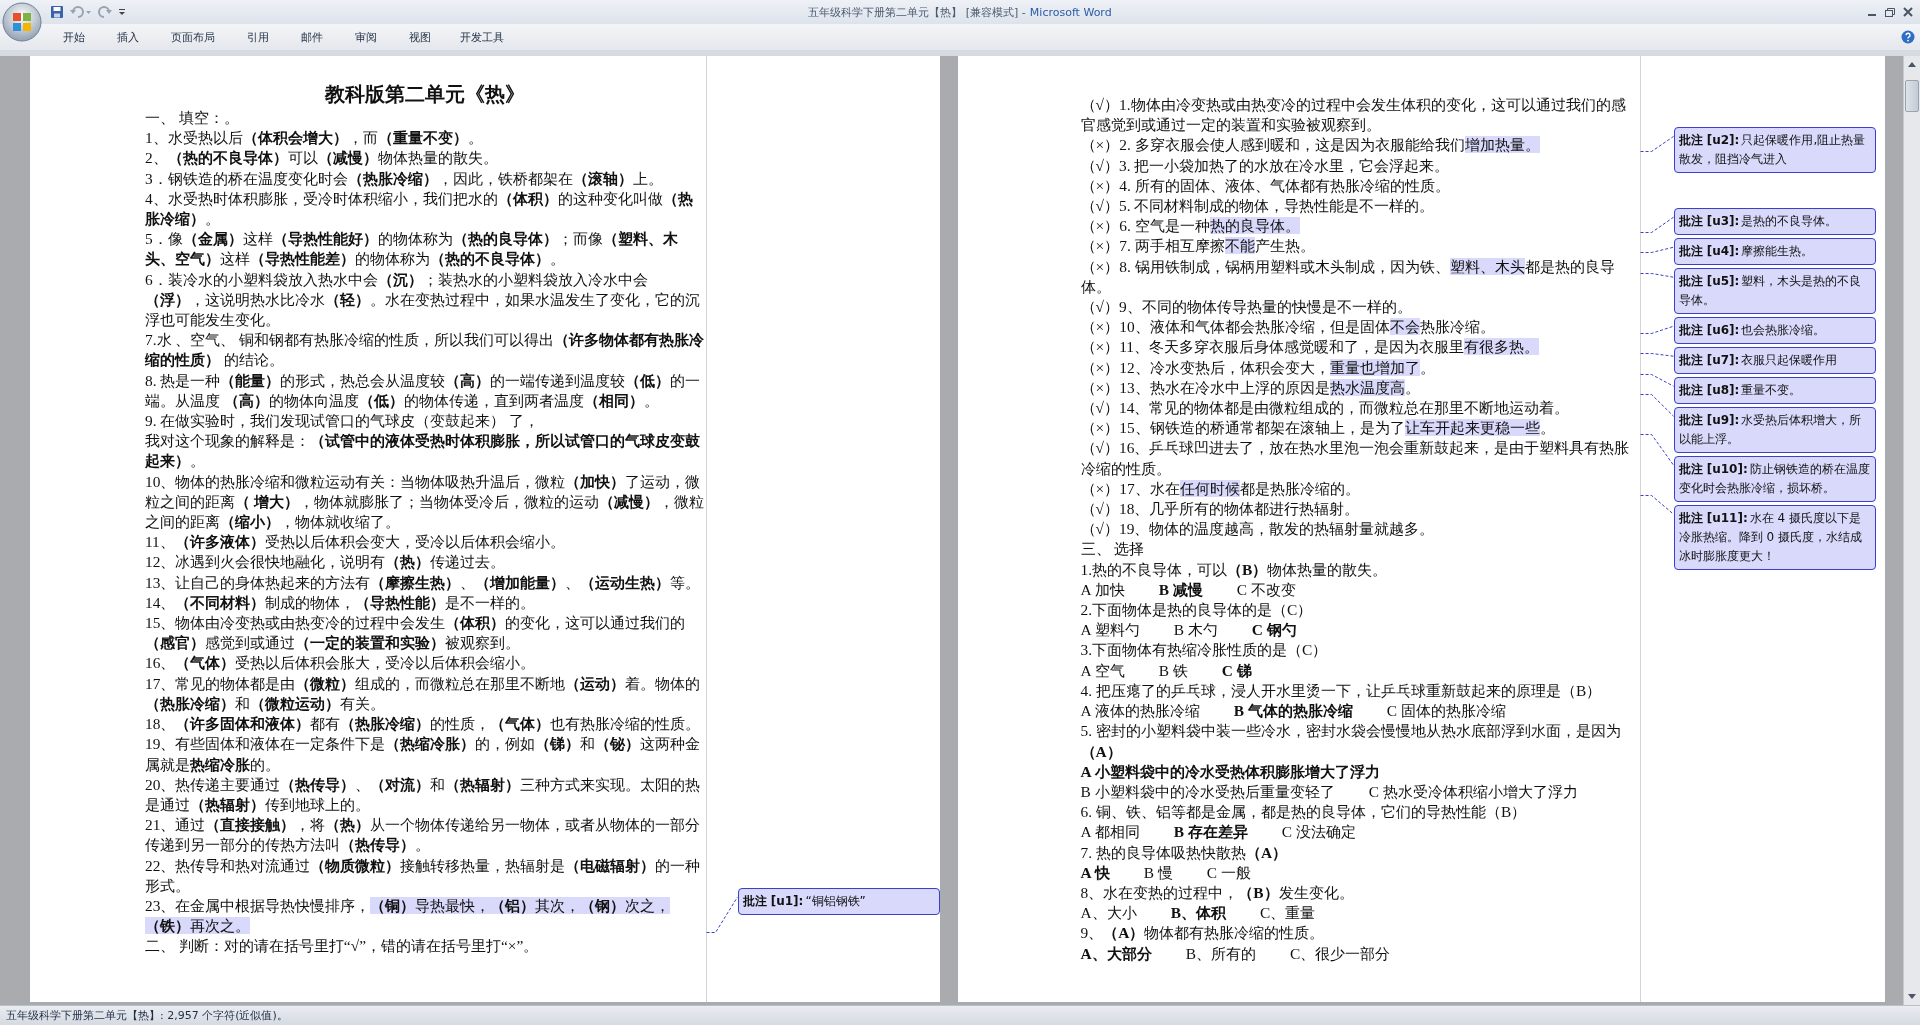  I want to click on question-text: 3.下面物体有热缩冷胀性质的是（C）, so click(1204, 650).